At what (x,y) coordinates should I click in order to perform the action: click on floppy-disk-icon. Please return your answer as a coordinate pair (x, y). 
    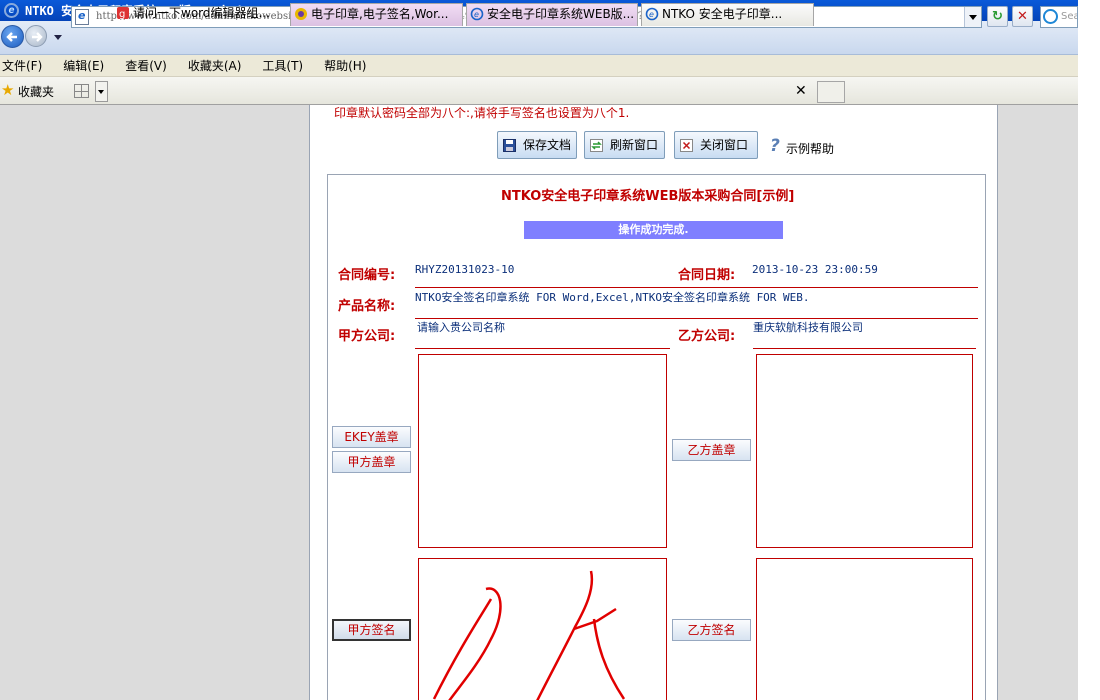
    Looking at the image, I should click on (509, 145).